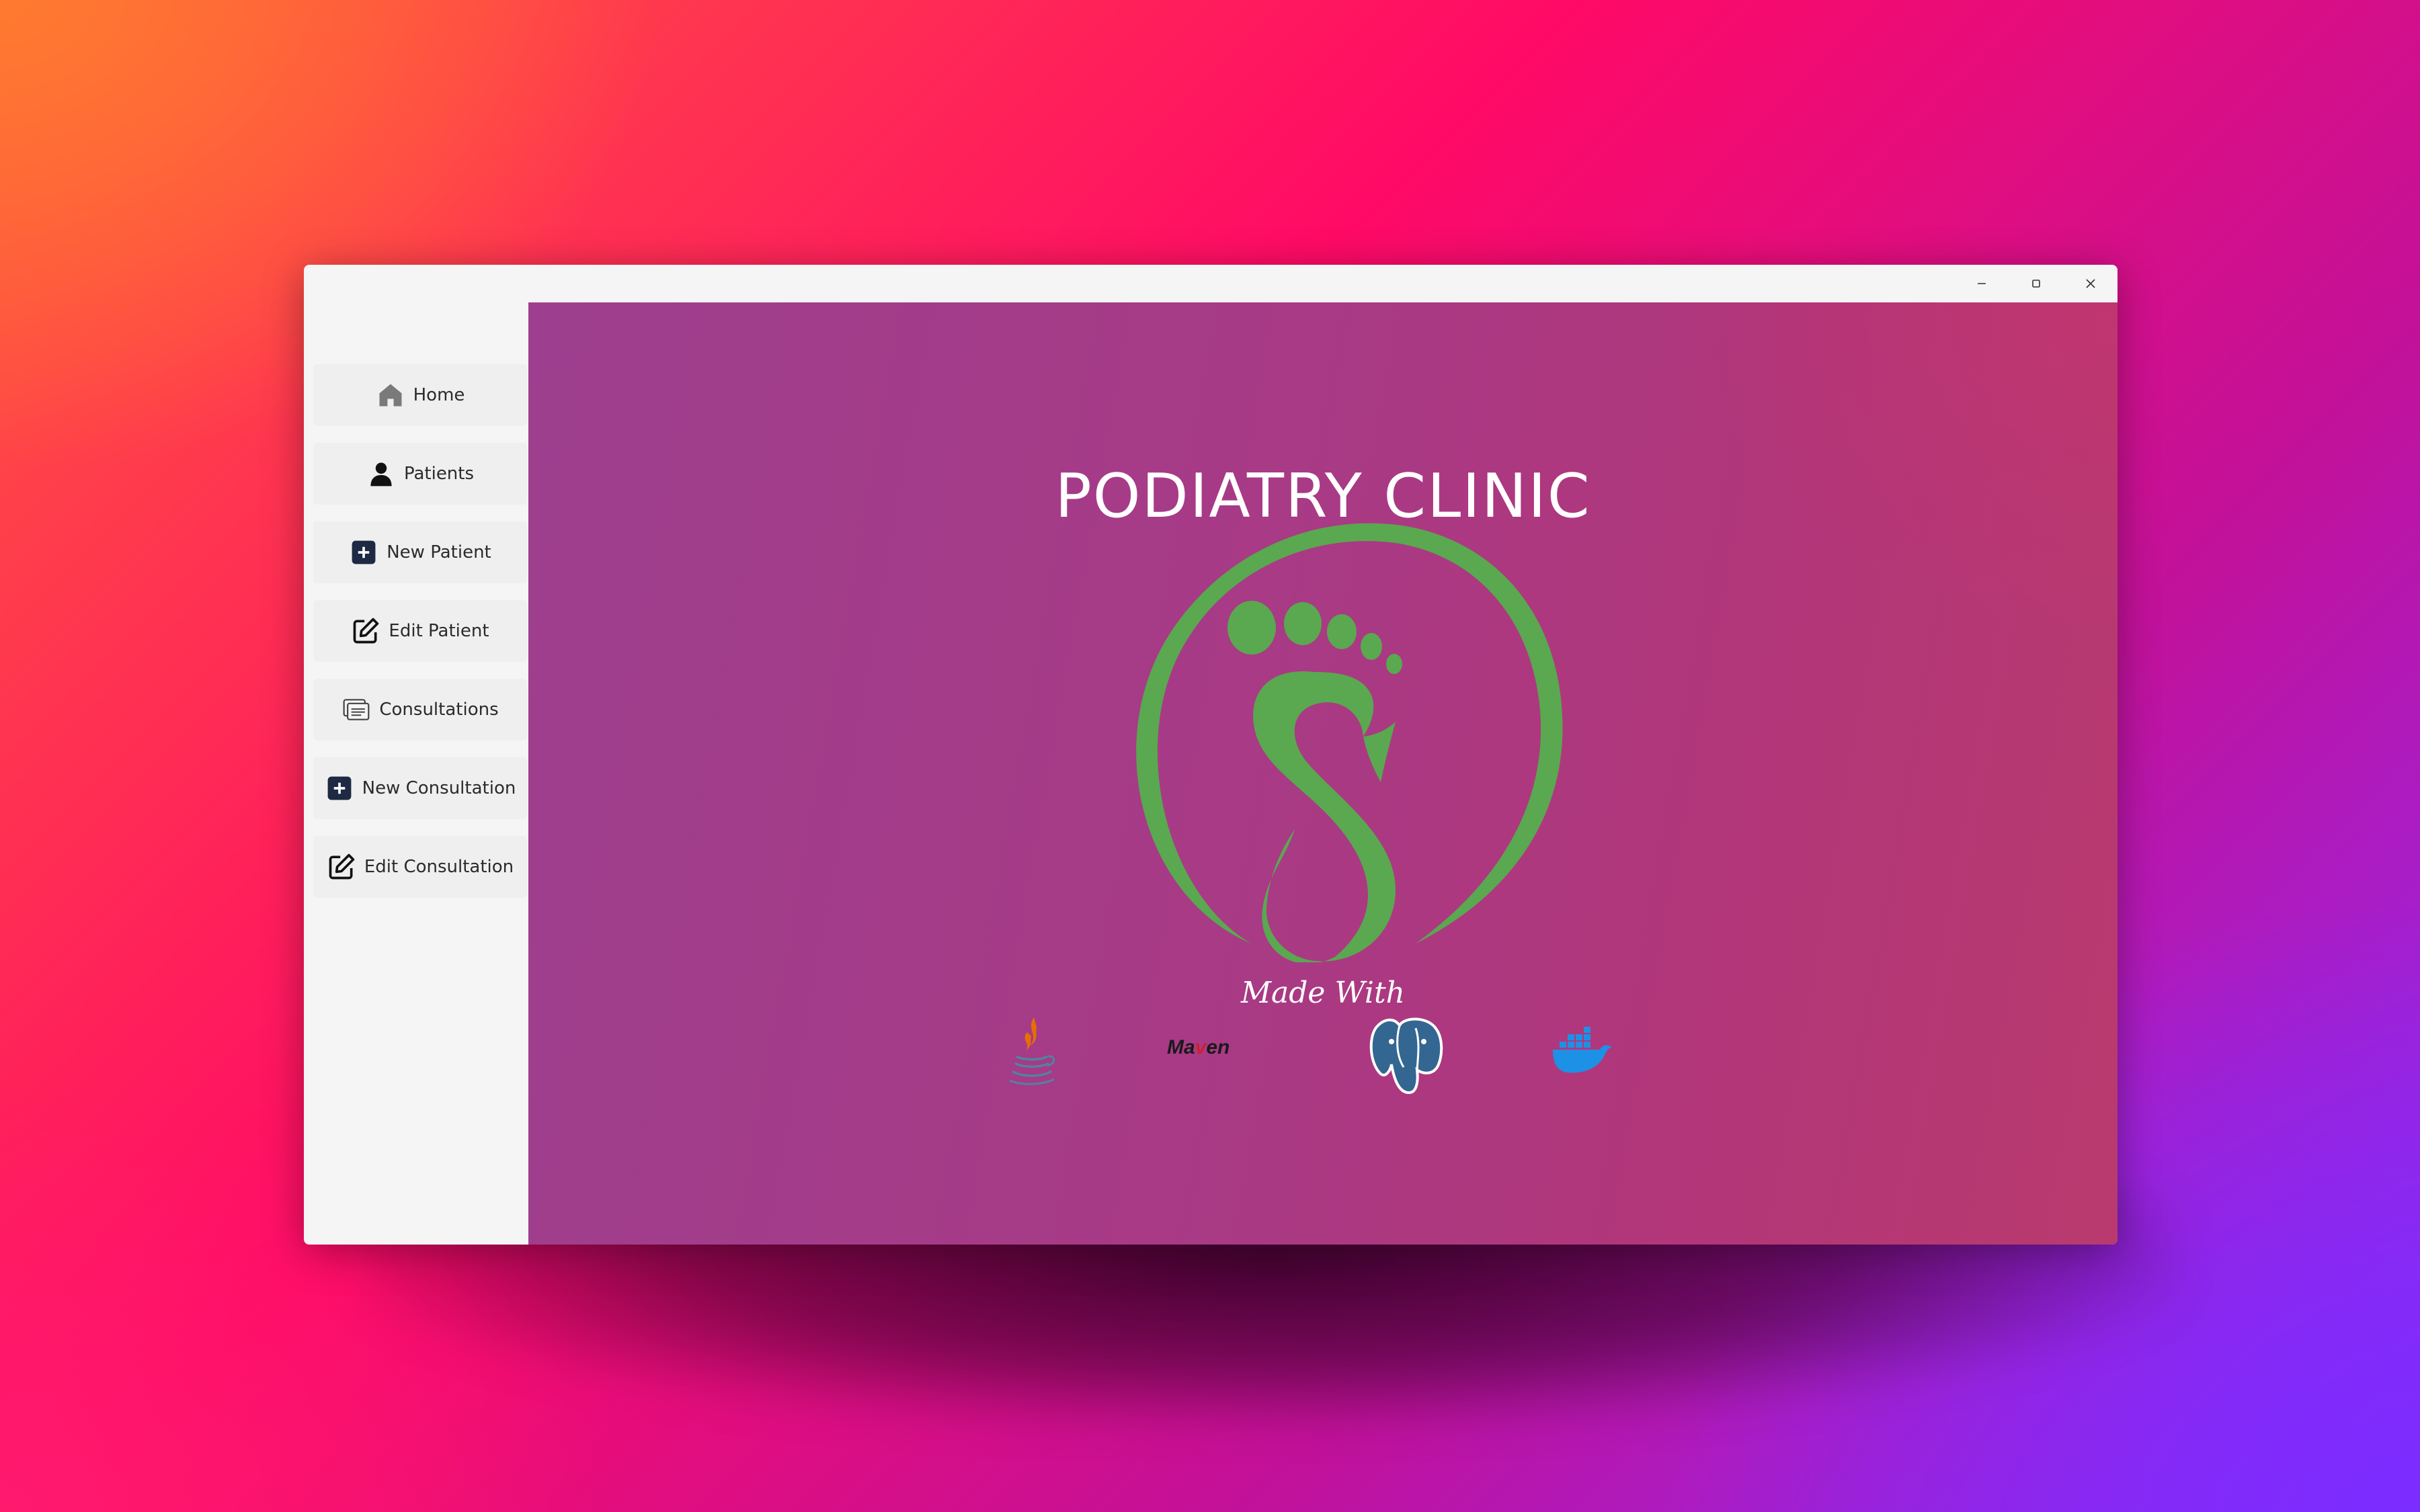  I want to click on maven-logo-suffix: en, so click(1218, 1047).